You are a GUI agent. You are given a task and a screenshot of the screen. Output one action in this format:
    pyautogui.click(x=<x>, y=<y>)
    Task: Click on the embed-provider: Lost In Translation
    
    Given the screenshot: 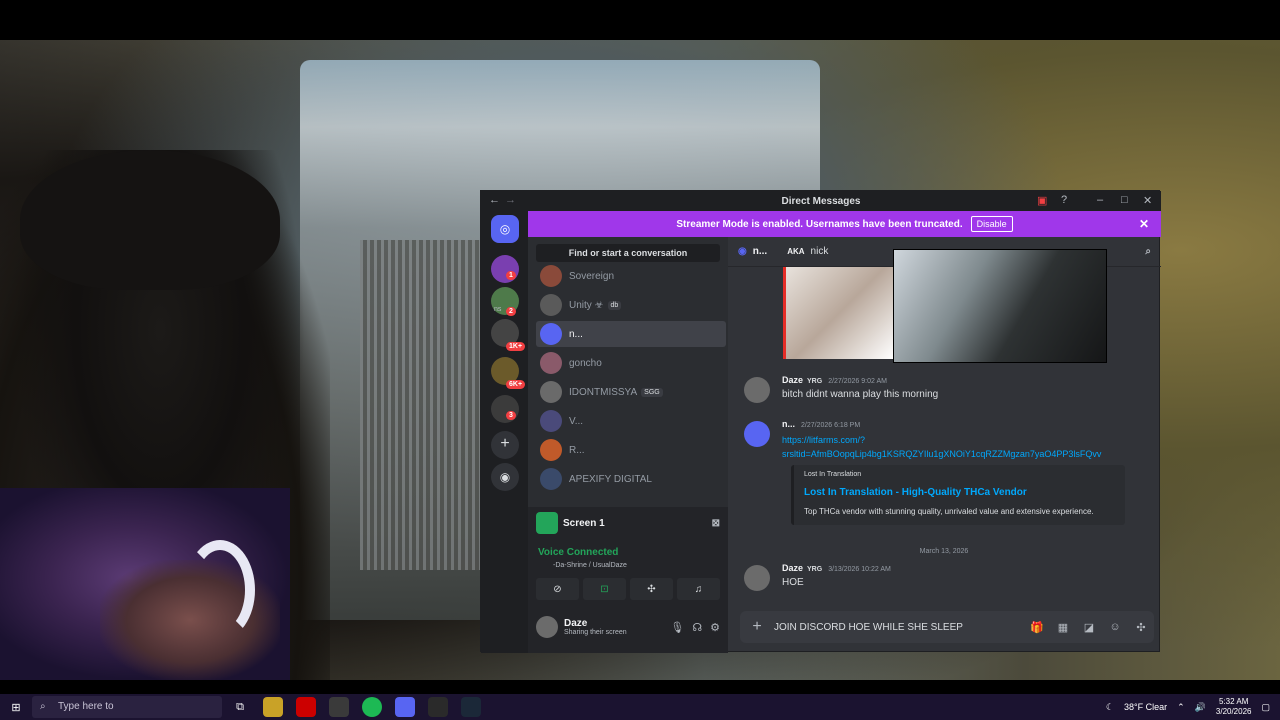 What is the action you would take?
    pyautogui.click(x=833, y=474)
    